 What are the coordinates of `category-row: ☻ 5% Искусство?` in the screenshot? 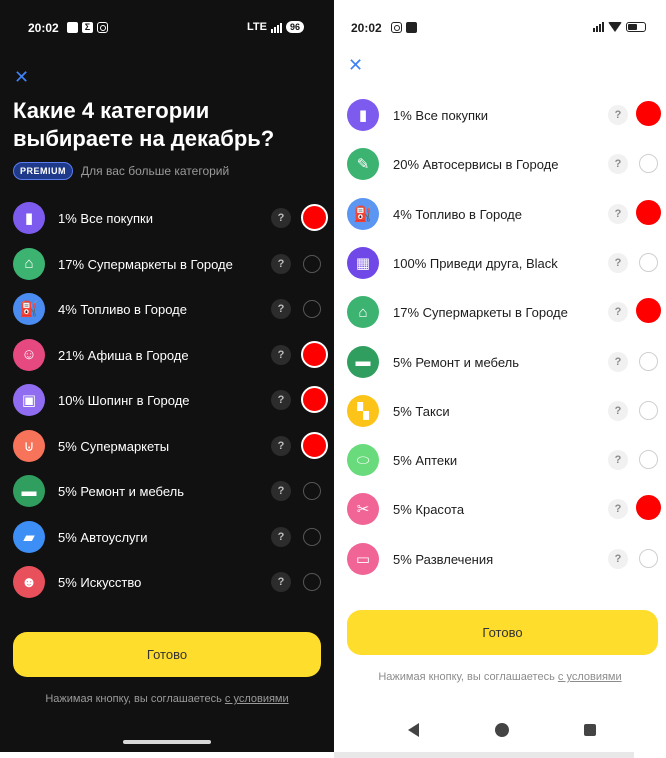 It's located at (167, 582).